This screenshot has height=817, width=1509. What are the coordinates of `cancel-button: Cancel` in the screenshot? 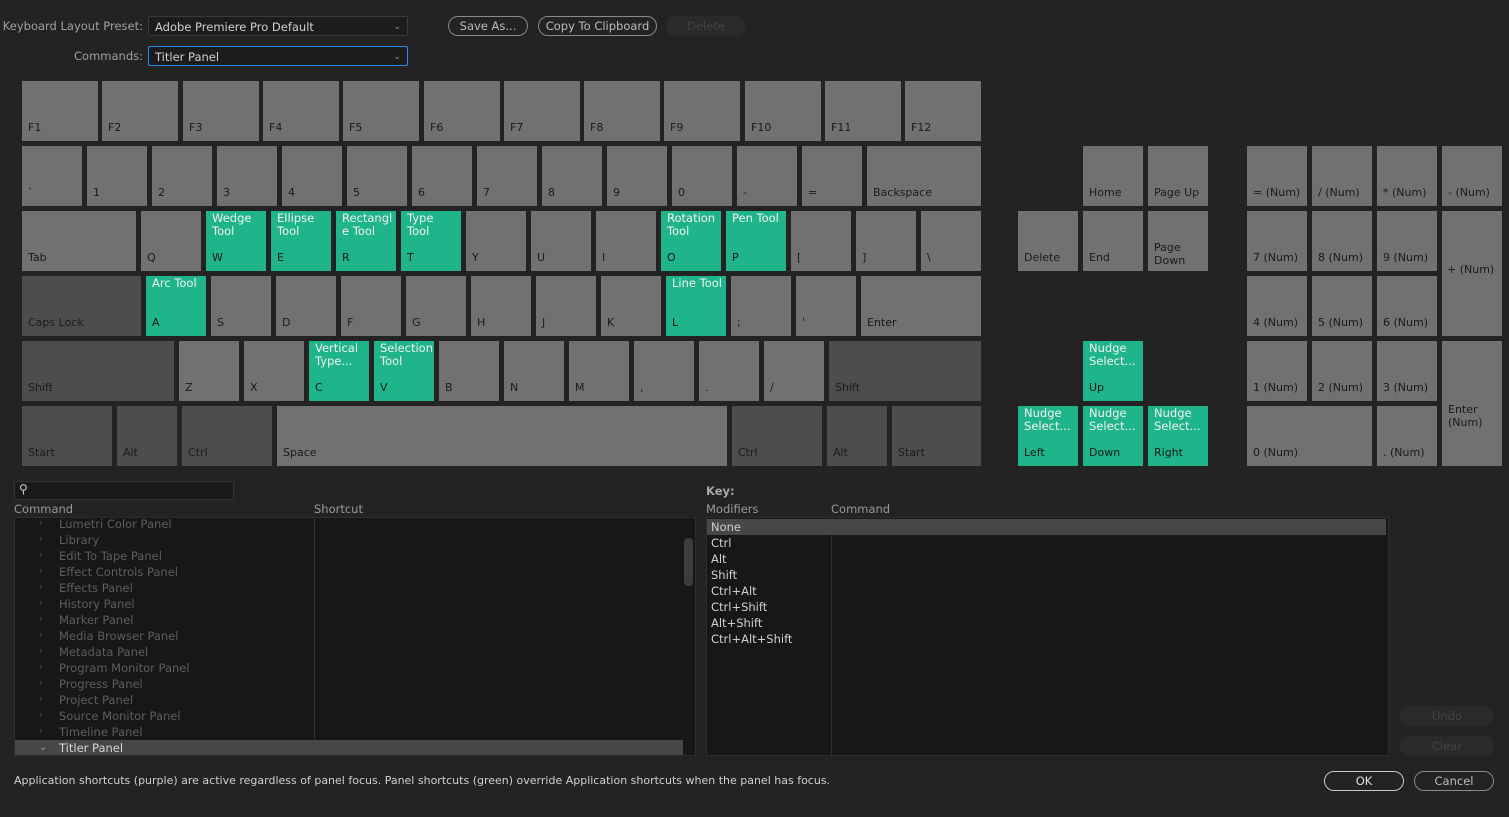 It's located at (1454, 781).